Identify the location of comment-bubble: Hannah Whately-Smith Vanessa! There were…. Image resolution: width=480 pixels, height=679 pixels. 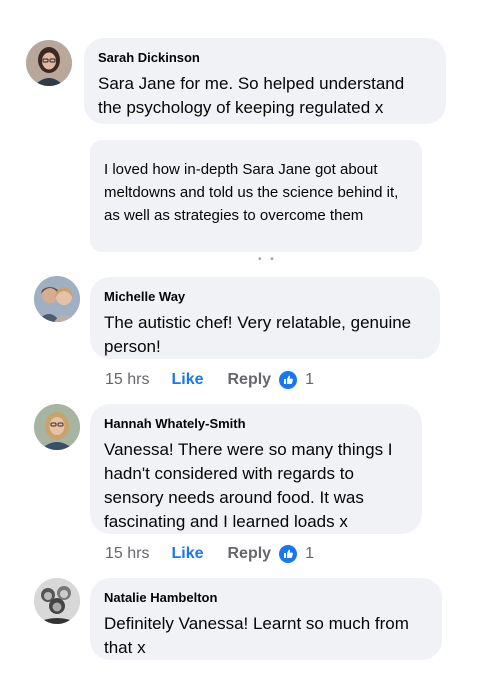
(256, 469).